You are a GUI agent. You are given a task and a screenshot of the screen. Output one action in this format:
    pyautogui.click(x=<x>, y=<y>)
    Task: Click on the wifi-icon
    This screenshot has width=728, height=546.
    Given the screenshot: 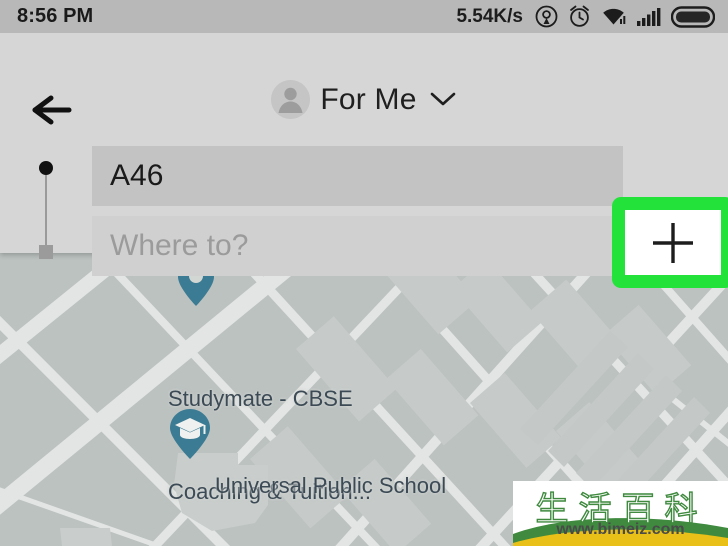 What is the action you would take?
    pyautogui.click(x=614, y=16)
    